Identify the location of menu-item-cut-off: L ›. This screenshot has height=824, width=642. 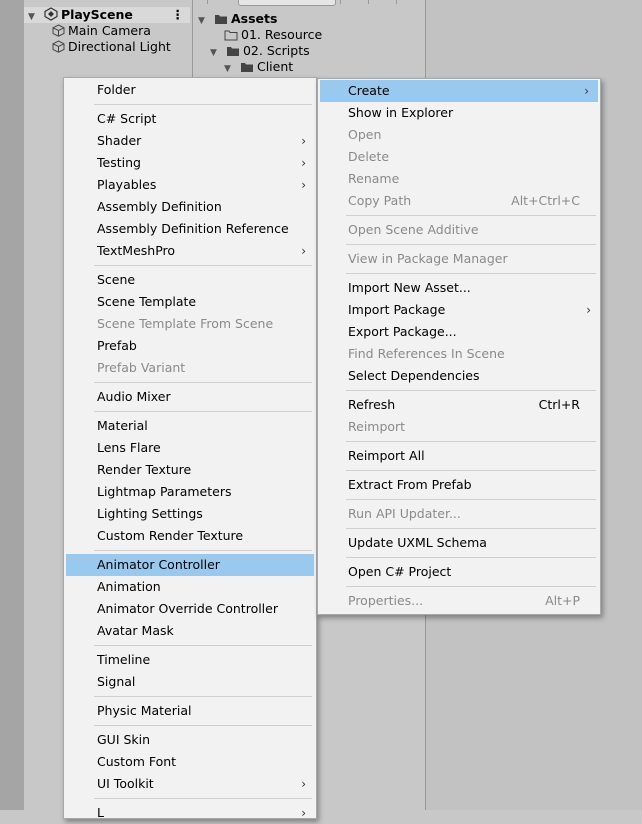
(190, 813).